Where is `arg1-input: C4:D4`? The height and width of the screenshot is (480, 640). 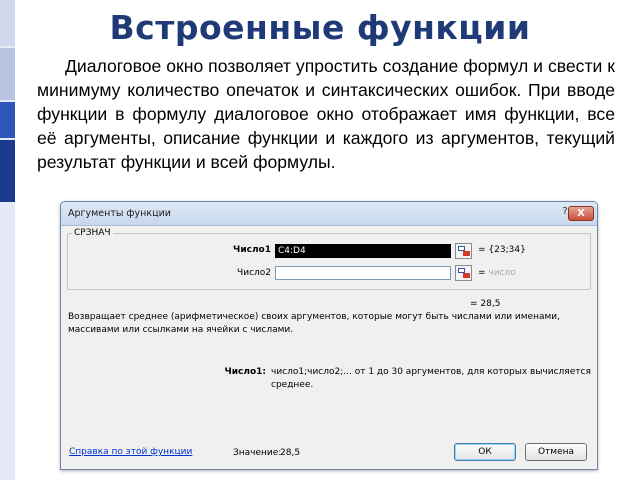
arg1-input: C4:D4 is located at coordinates (363, 251).